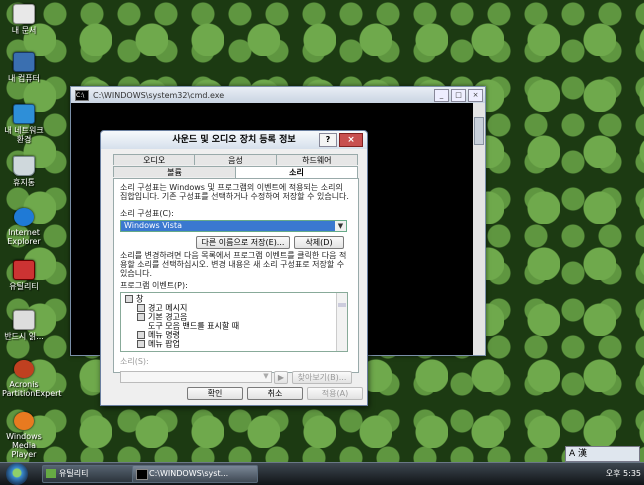  What do you see at coordinates (141, 326) in the screenshot?
I see `blank-icon` at bounding box center [141, 326].